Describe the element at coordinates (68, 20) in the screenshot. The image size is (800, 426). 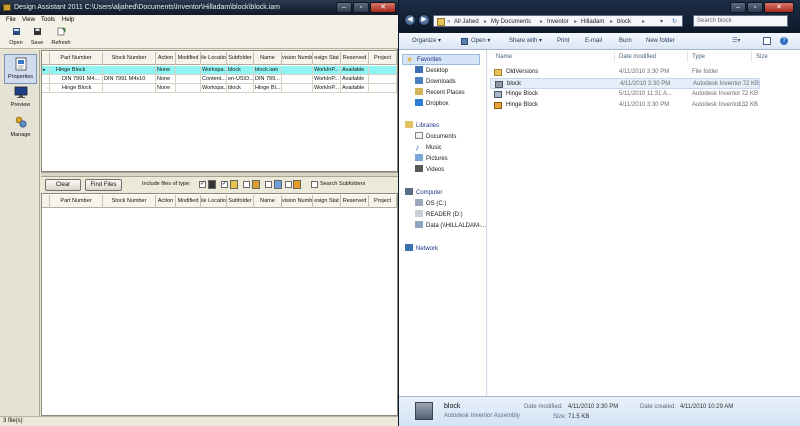
I see `menu-help: Help` at that location.